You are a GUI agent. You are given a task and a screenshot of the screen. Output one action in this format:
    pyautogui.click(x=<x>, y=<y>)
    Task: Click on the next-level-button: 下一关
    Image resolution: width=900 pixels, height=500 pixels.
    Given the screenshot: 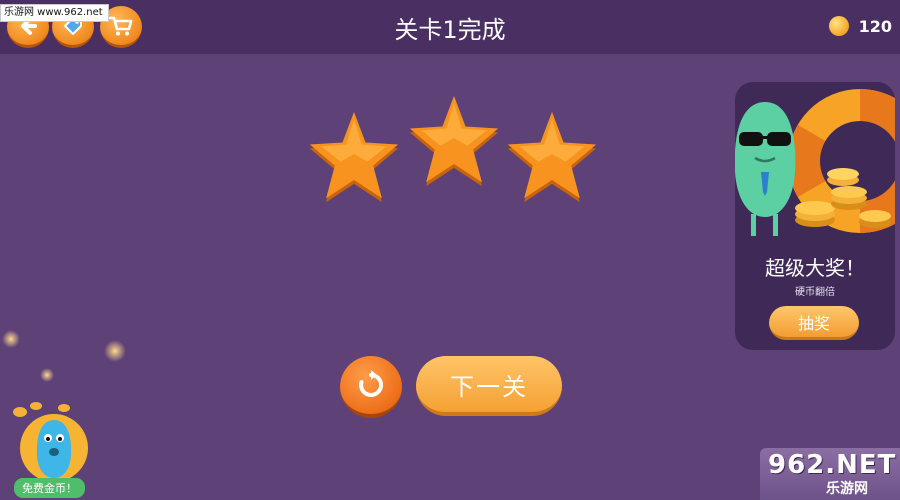 What is the action you would take?
    pyautogui.click(x=489, y=386)
    